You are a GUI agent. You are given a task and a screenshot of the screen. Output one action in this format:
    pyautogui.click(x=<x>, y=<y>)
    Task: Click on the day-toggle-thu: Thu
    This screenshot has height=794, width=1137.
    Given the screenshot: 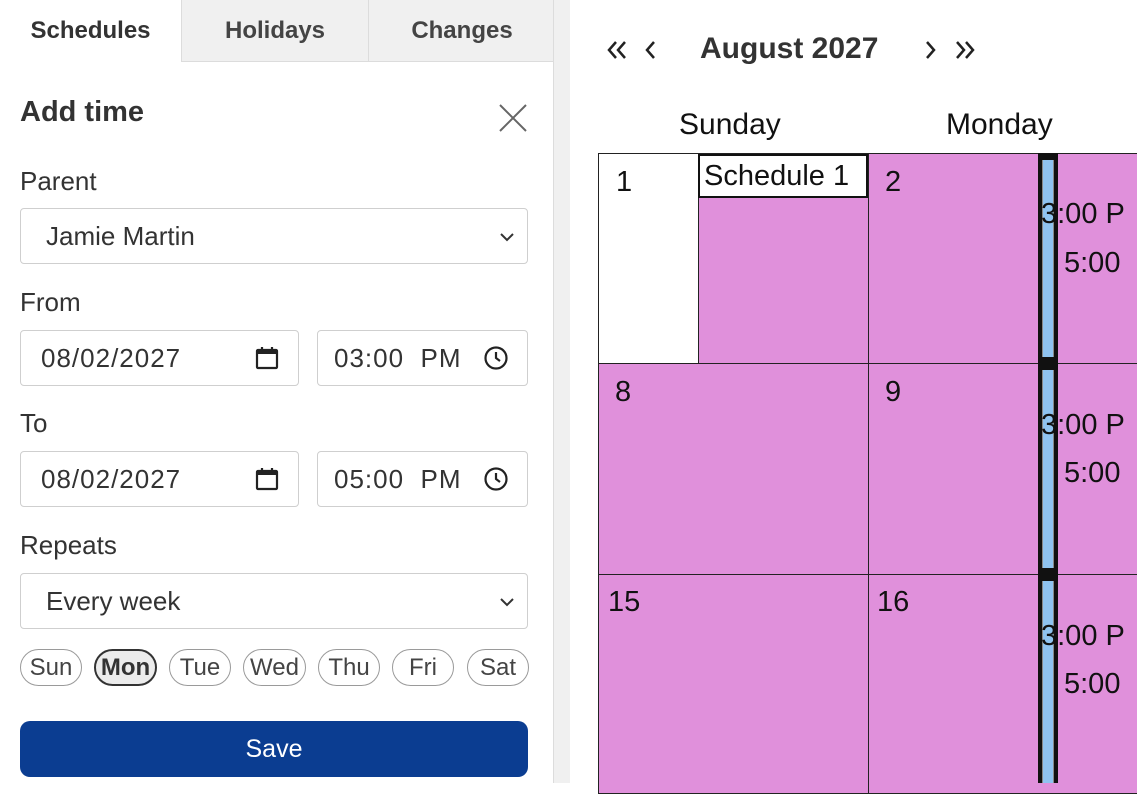 What is the action you would take?
    pyautogui.click(x=349, y=667)
    